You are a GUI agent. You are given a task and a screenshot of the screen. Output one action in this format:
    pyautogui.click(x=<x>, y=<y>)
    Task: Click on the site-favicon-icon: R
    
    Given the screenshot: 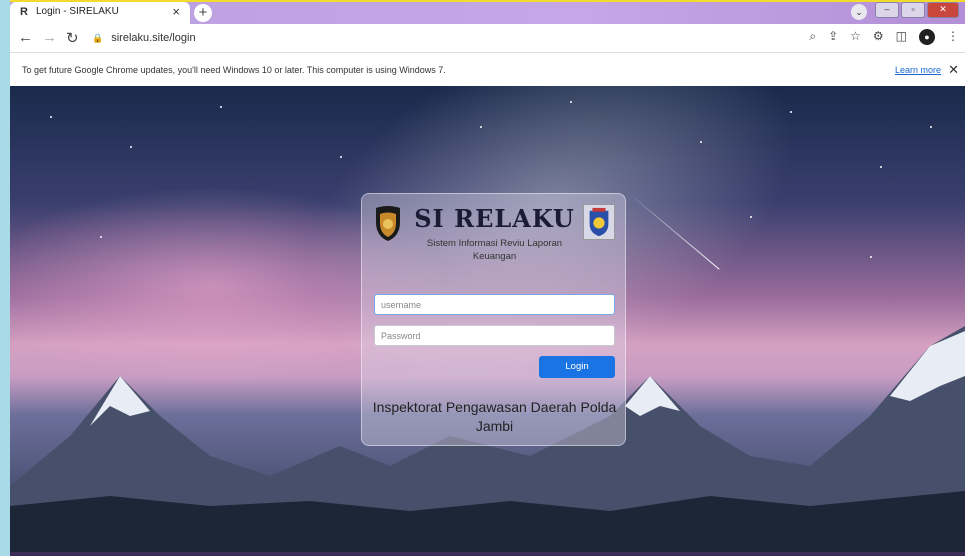 What is the action you would take?
    pyautogui.click(x=24, y=12)
    